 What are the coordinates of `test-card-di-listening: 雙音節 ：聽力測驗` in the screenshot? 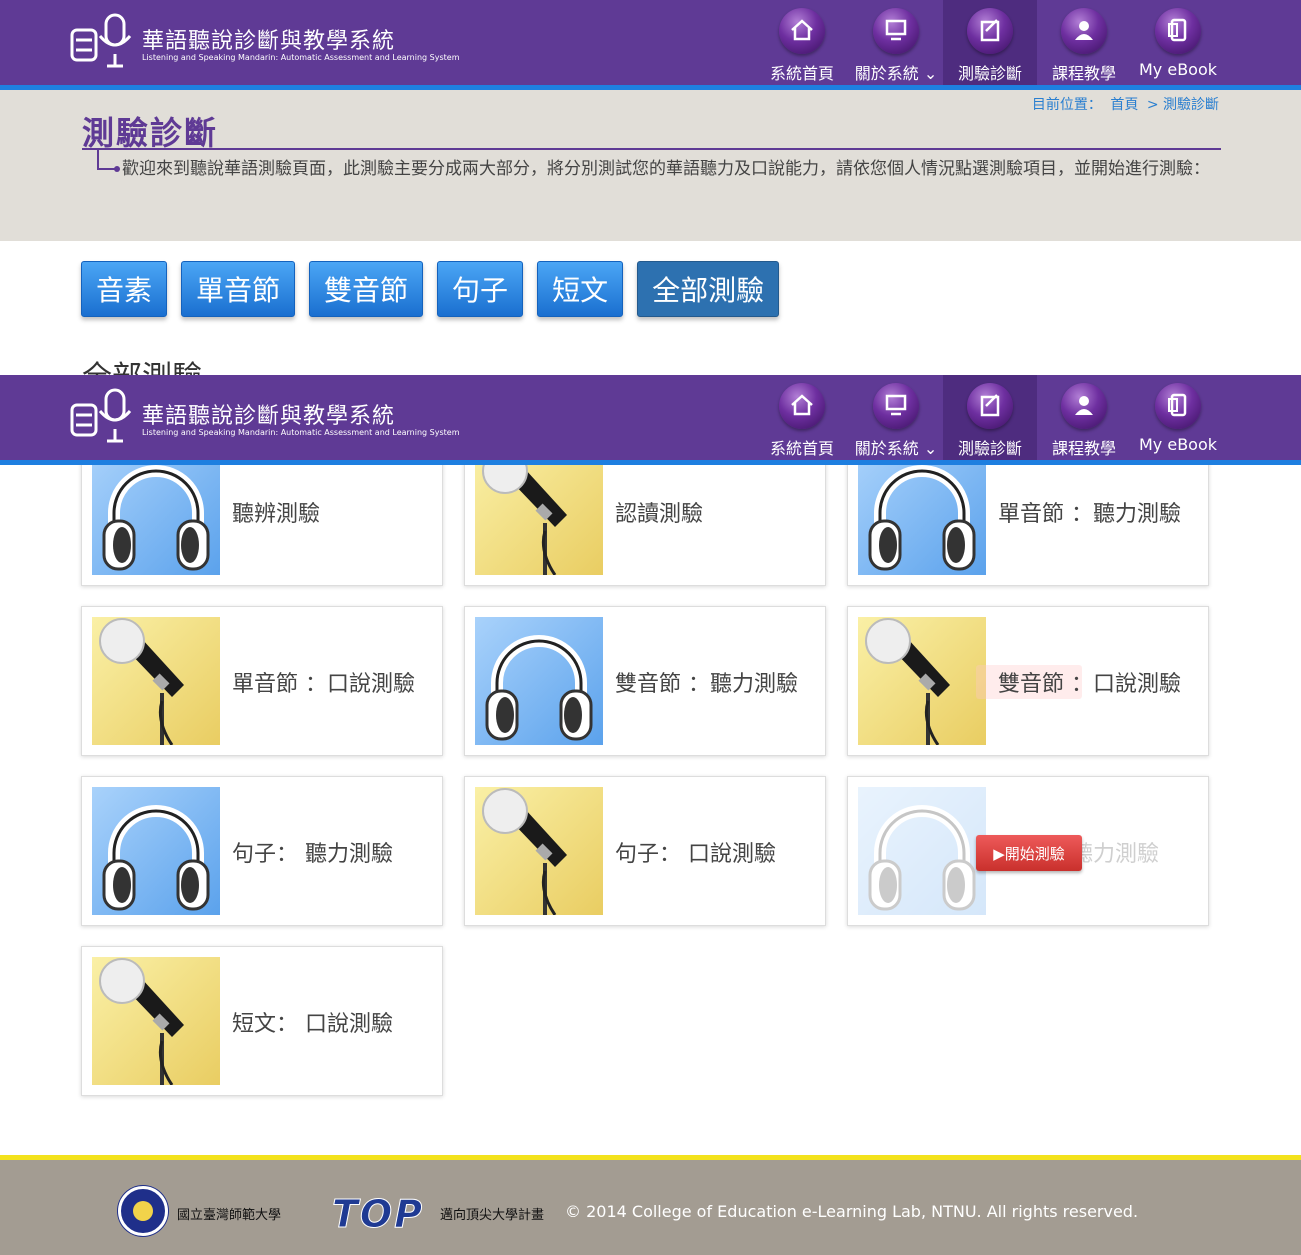 It's located at (645, 681).